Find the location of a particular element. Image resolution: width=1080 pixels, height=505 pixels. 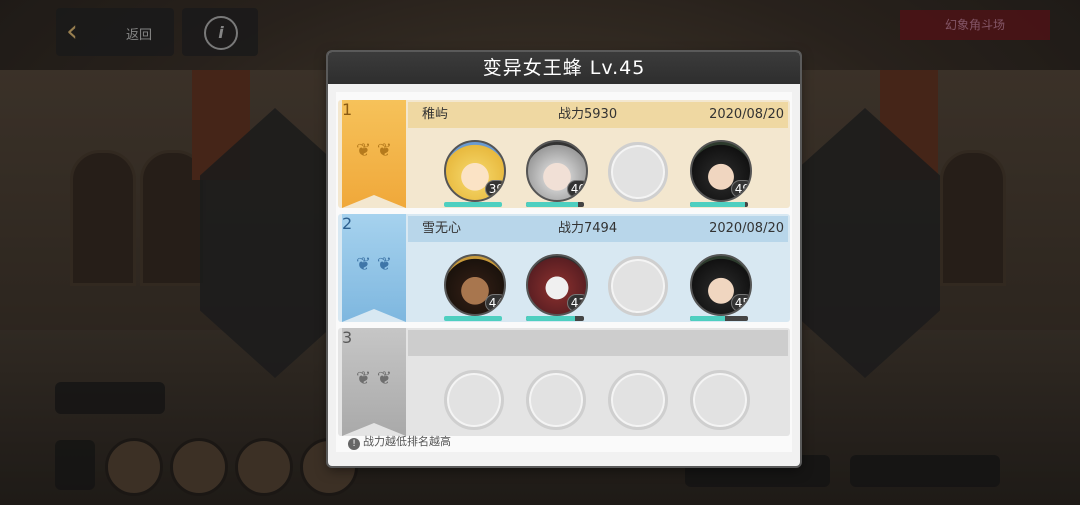

combat-power: 战力5930 is located at coordinates (588, 114).